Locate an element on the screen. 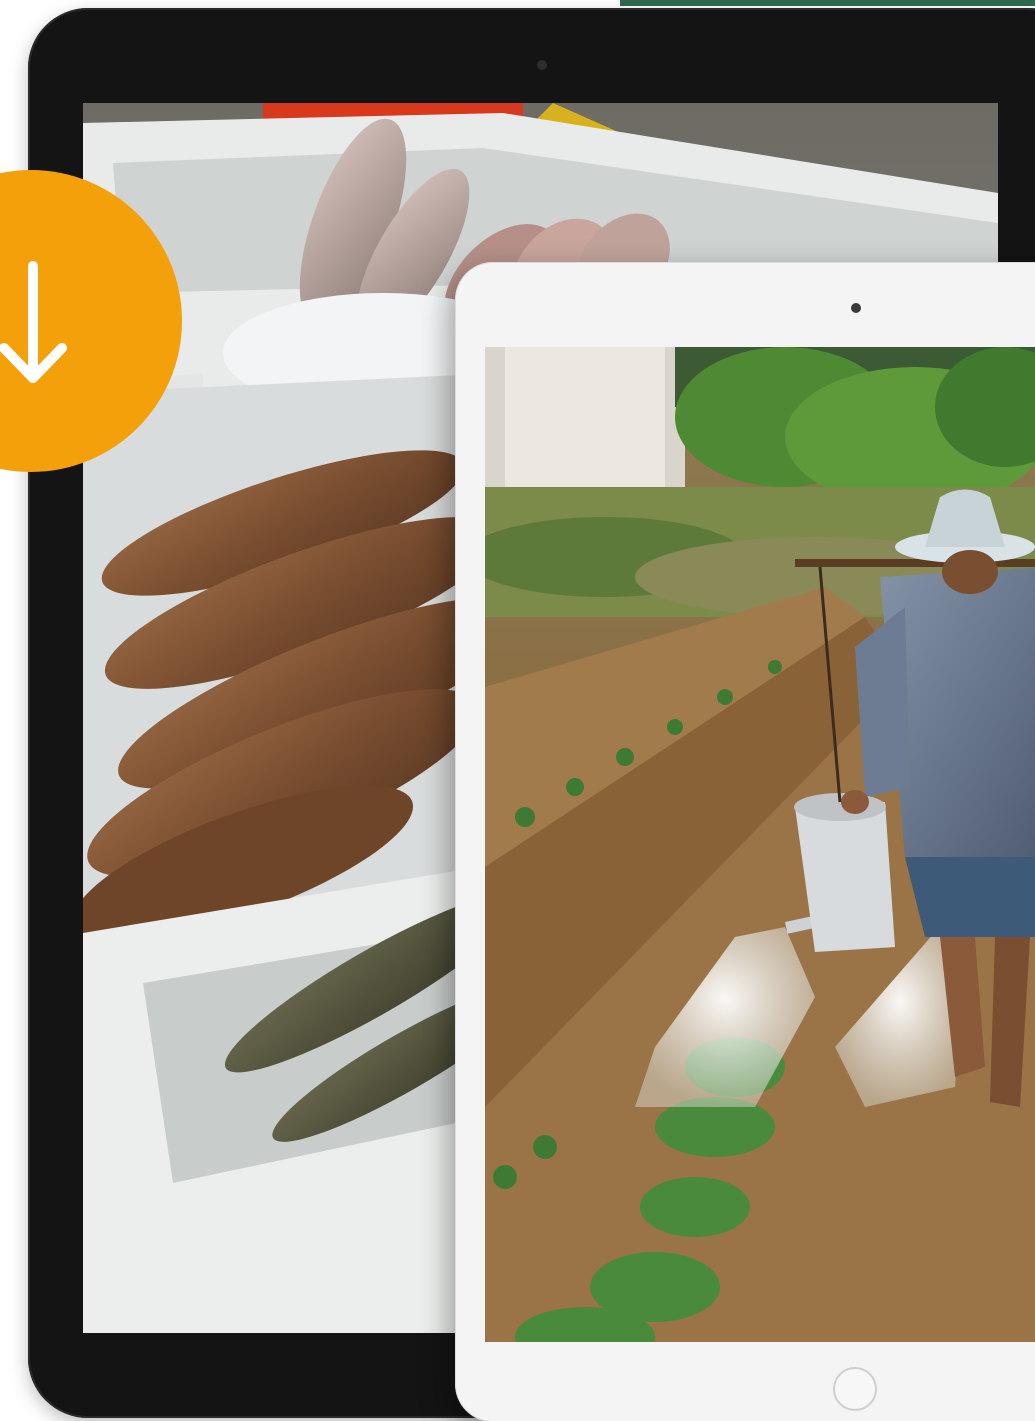 The height and width of the screenshot is (1421, 1035). arrow-down-icon is located at coordinates (33, 322).